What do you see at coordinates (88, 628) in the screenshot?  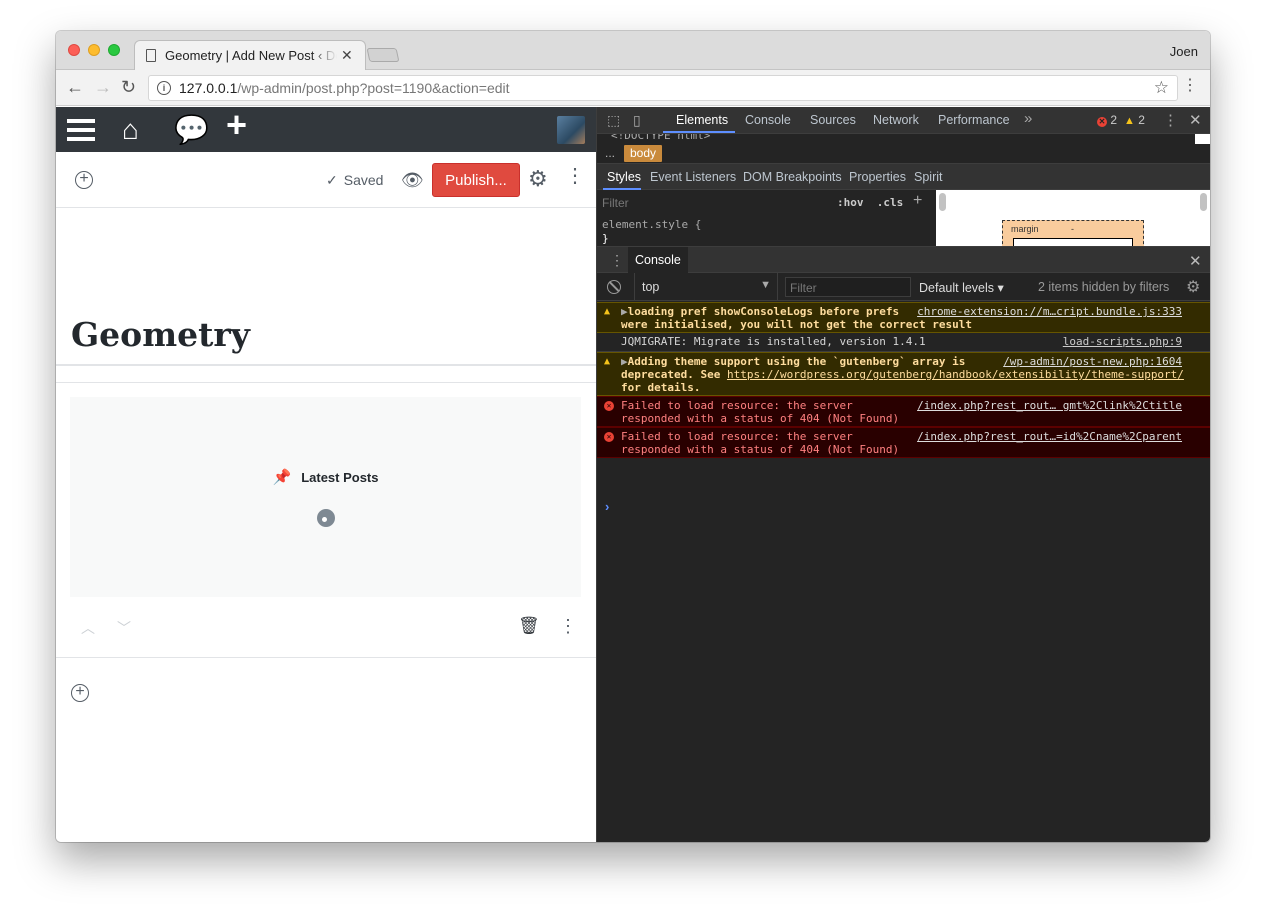 I see `move-up-icon: ︿` at bounding box center [88, 628].